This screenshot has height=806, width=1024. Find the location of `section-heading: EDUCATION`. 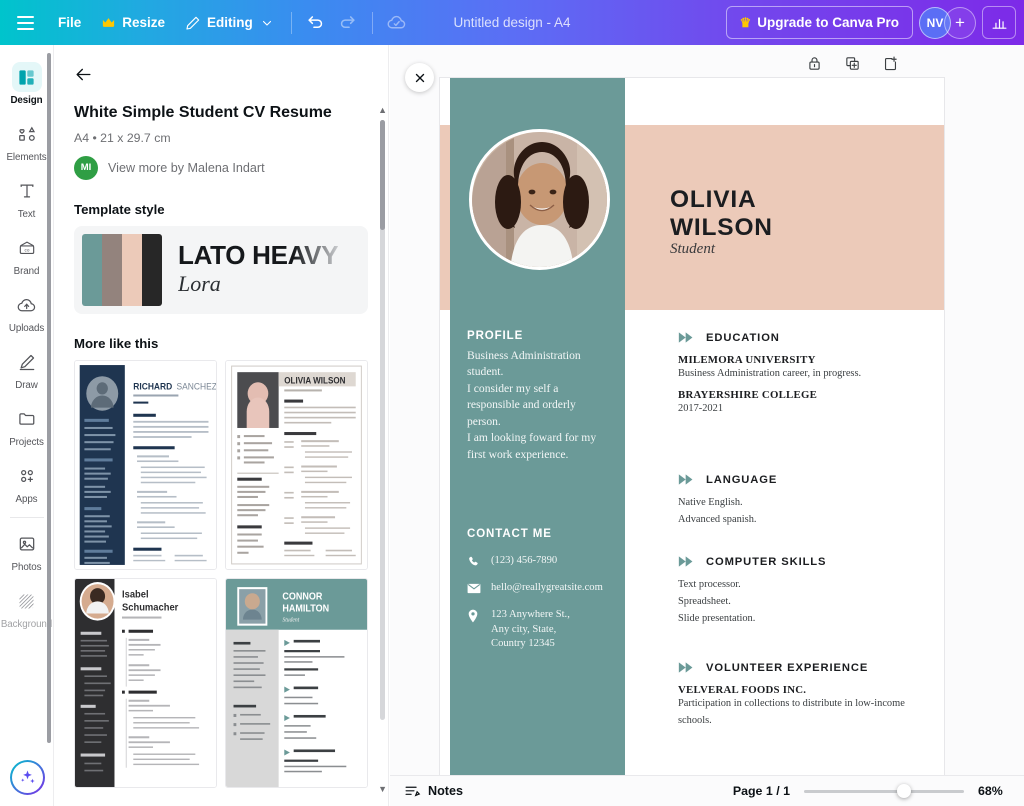

section-heading: EDUCATION is located at coordinates (743, 337).